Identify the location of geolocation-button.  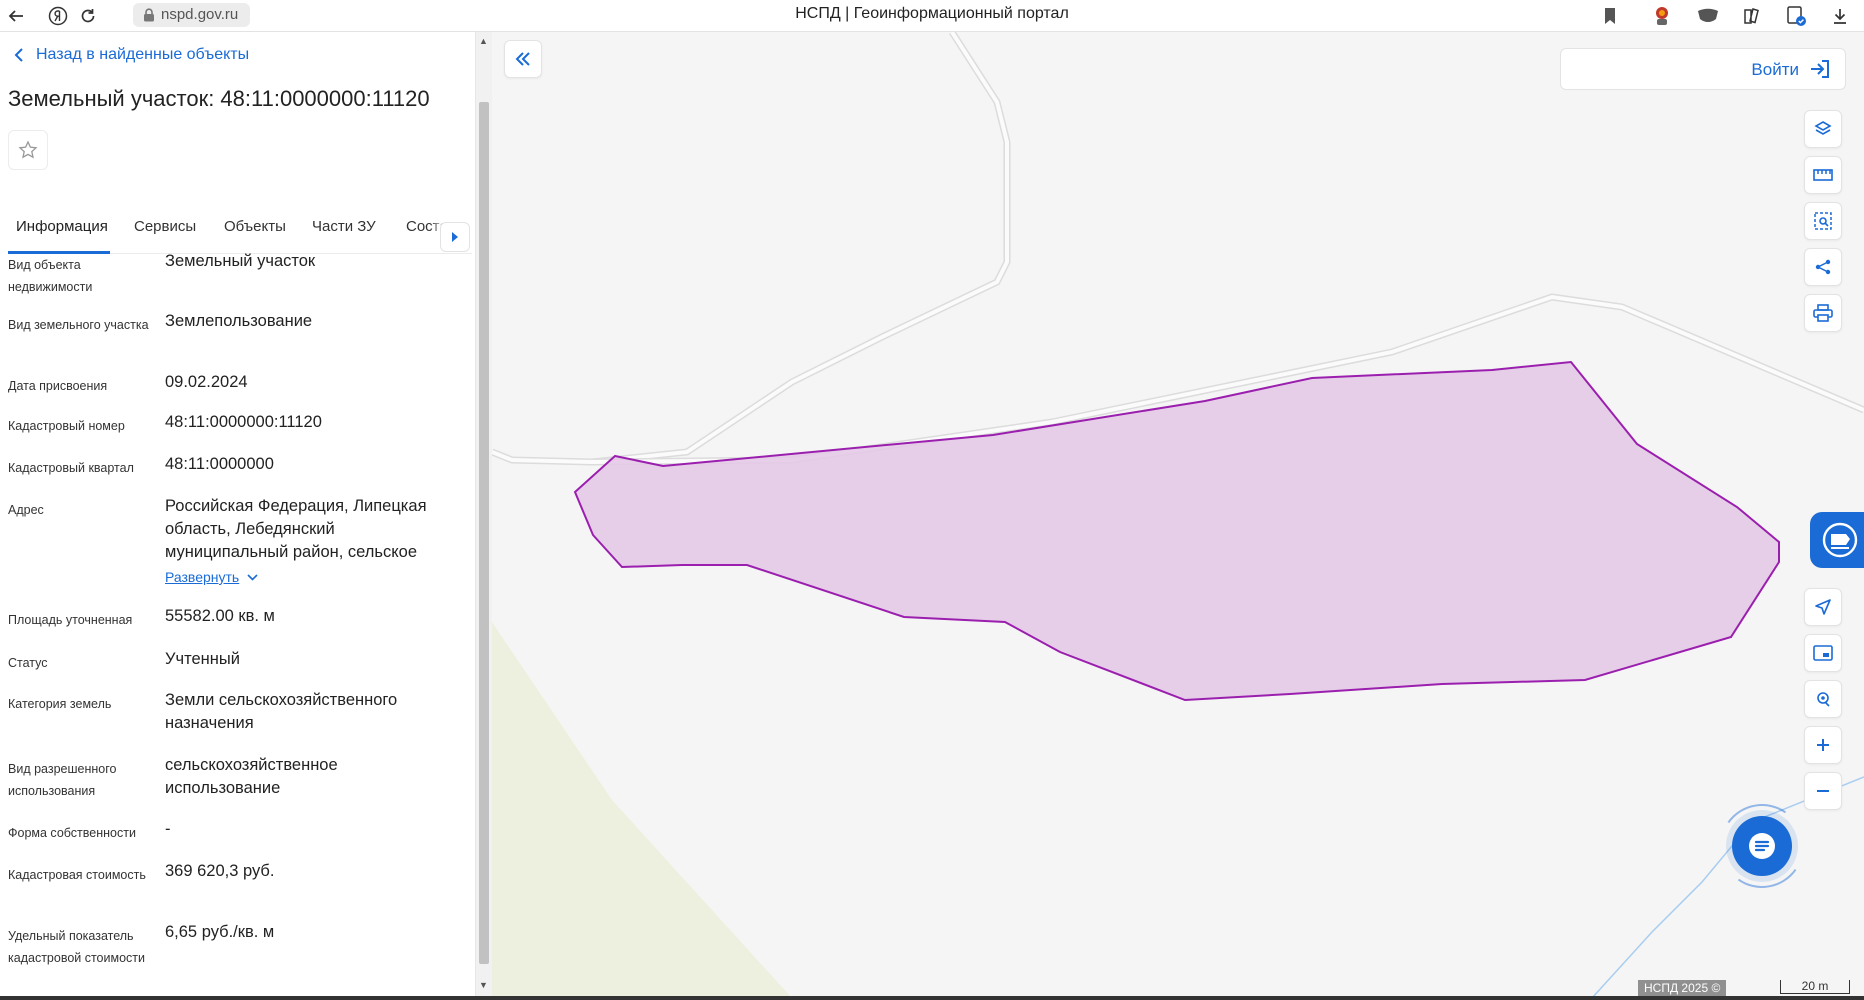
(1823, 699).